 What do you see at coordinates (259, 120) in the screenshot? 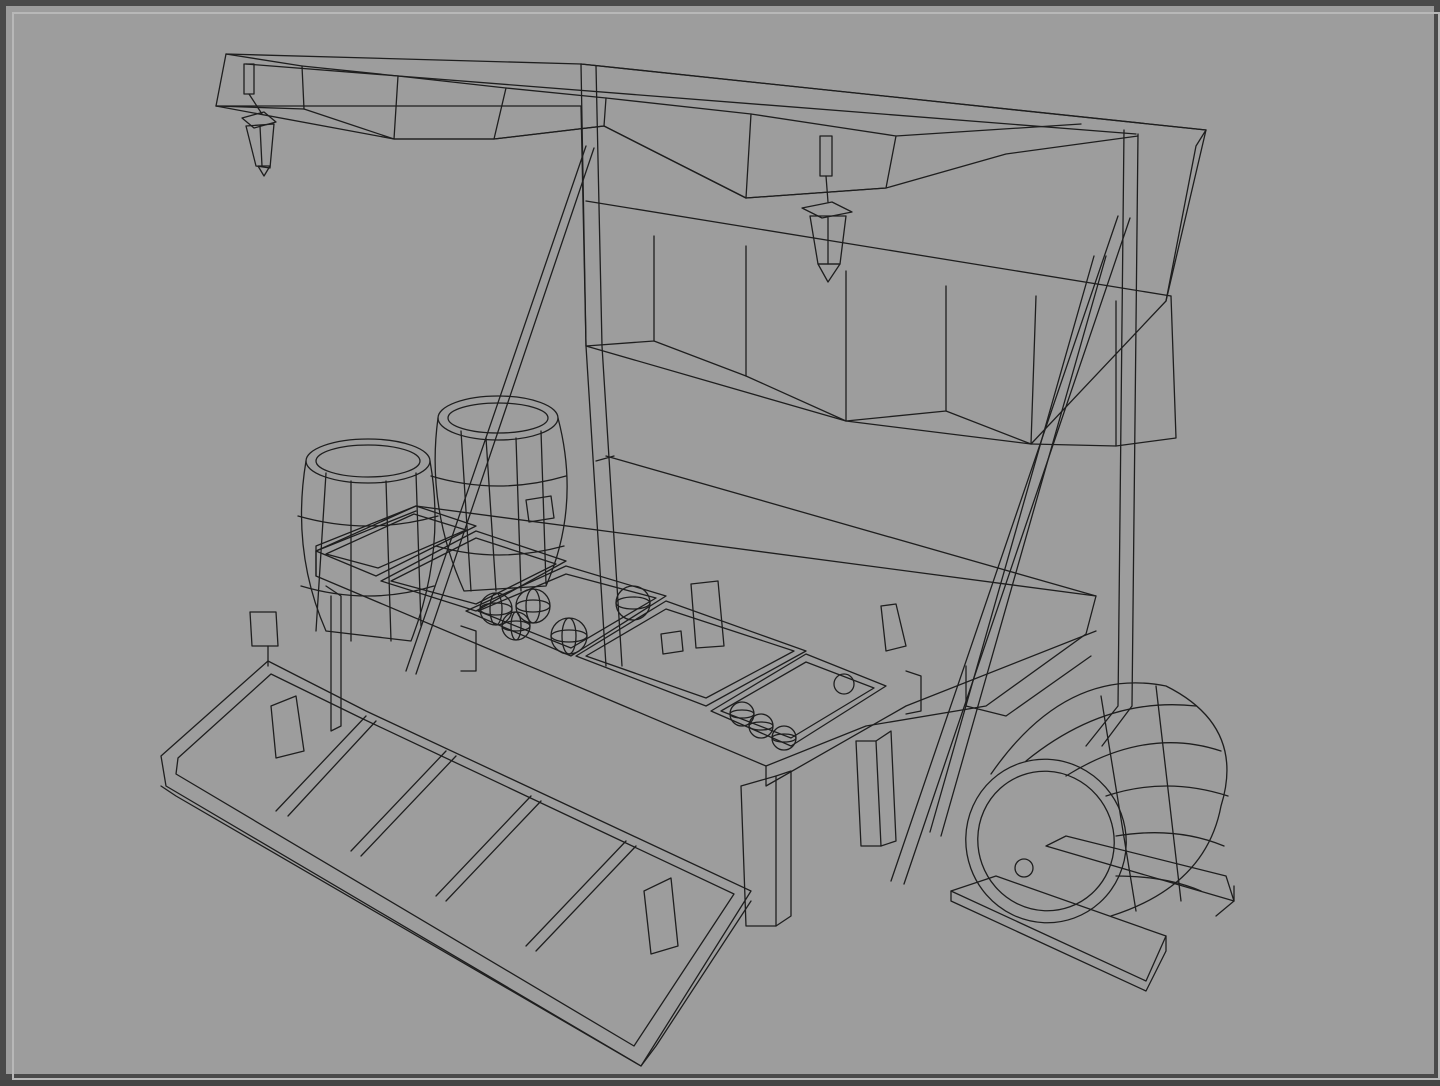
I see `hanging-lantern-left` at bounding box center [259, 120].